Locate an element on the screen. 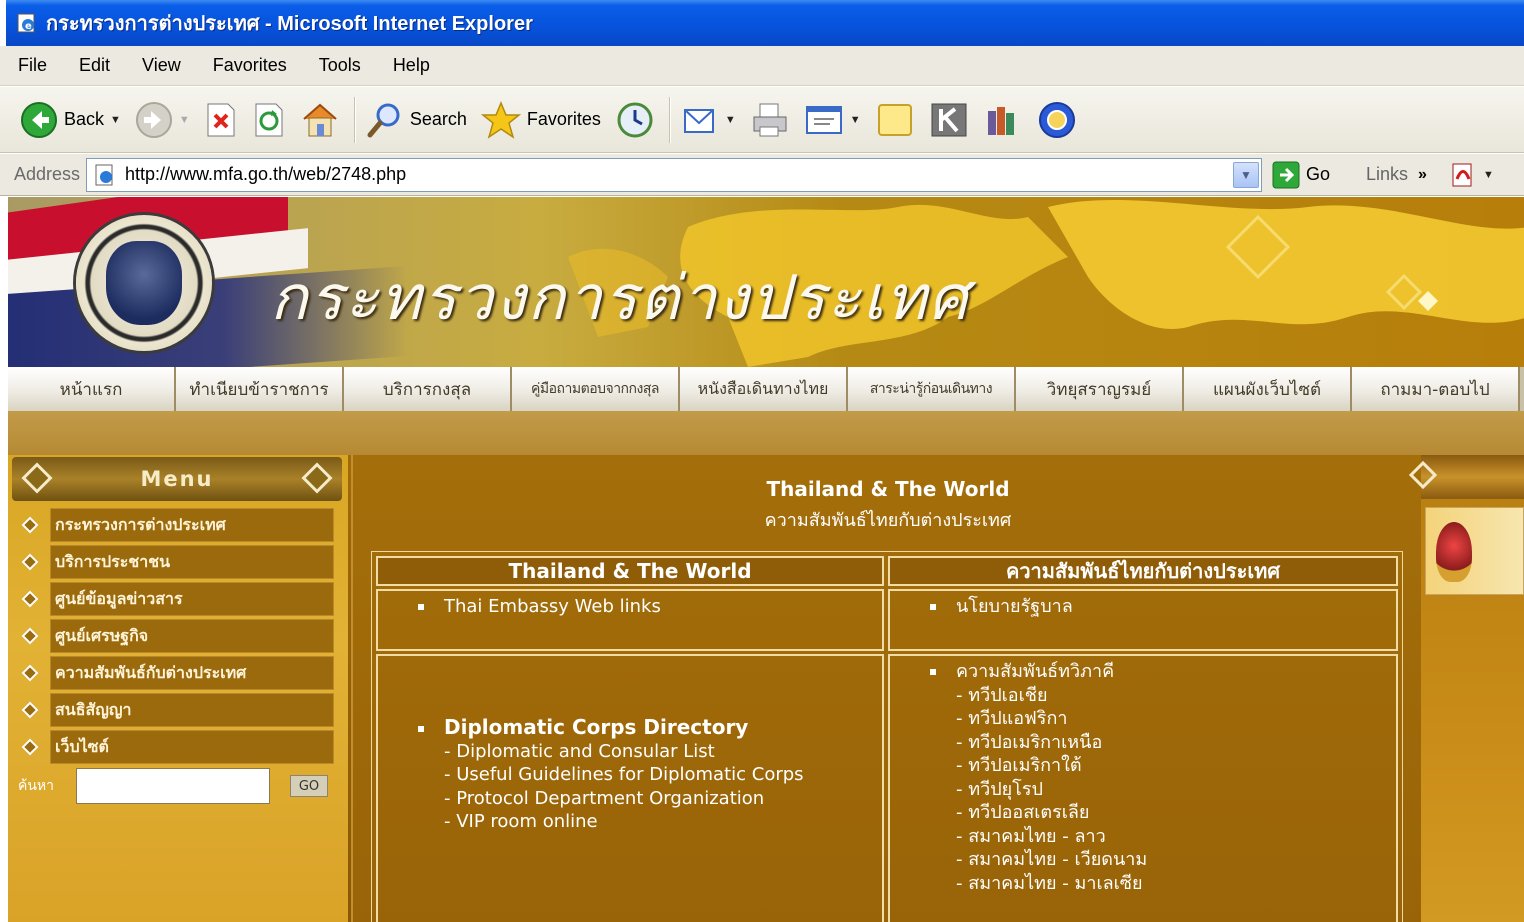 This screenshot has width=1524, height=922. right-column-header is located at coordinates (1466, 477).